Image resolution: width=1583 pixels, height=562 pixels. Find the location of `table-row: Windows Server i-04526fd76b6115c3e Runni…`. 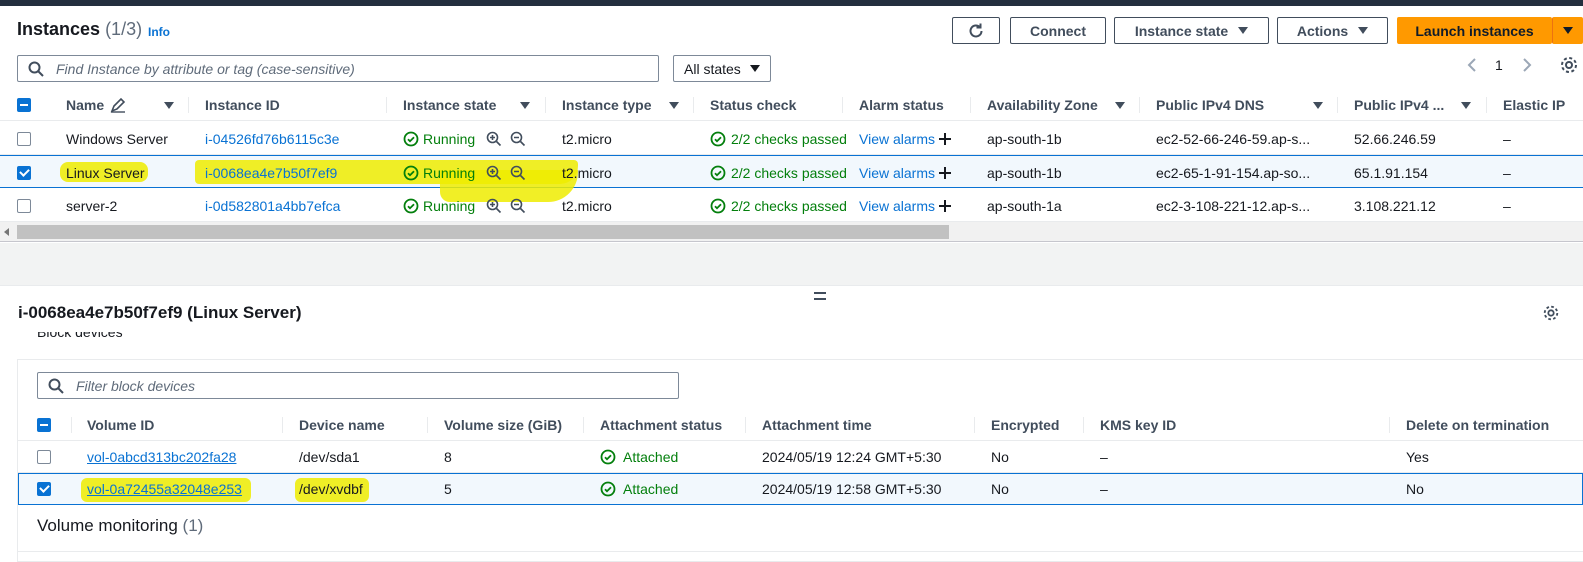

table-row: Windows Server i-04526fd76b6115c3e Runni… is located at coordinates (791, 138).